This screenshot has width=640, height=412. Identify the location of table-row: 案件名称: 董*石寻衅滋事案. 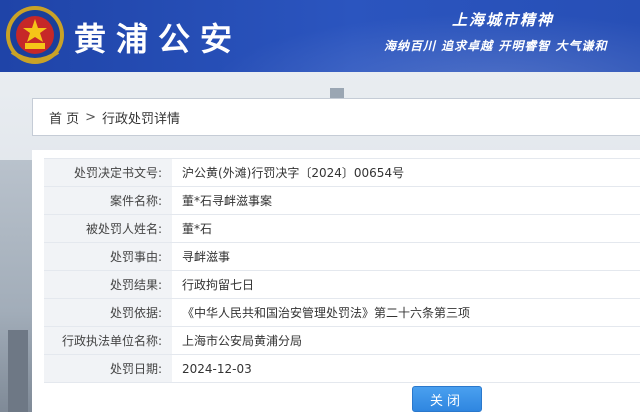
(342, 200).